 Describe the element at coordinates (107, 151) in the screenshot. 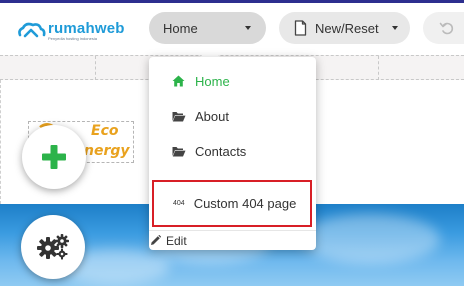

I see `eco-text-line2: nergy` at that location.